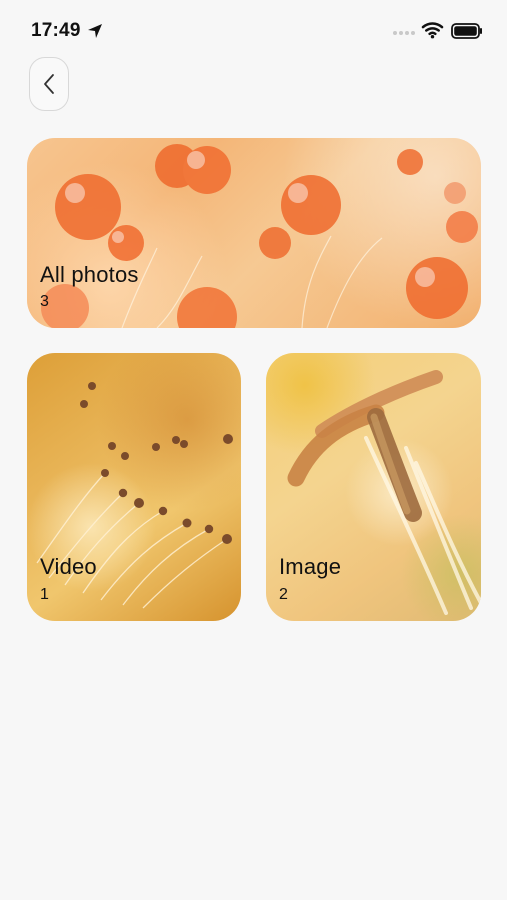  What do you see at coordinates (56, 30) in the screenshot?
I see `status-time: 17:49` at bounding box center [56, 30].